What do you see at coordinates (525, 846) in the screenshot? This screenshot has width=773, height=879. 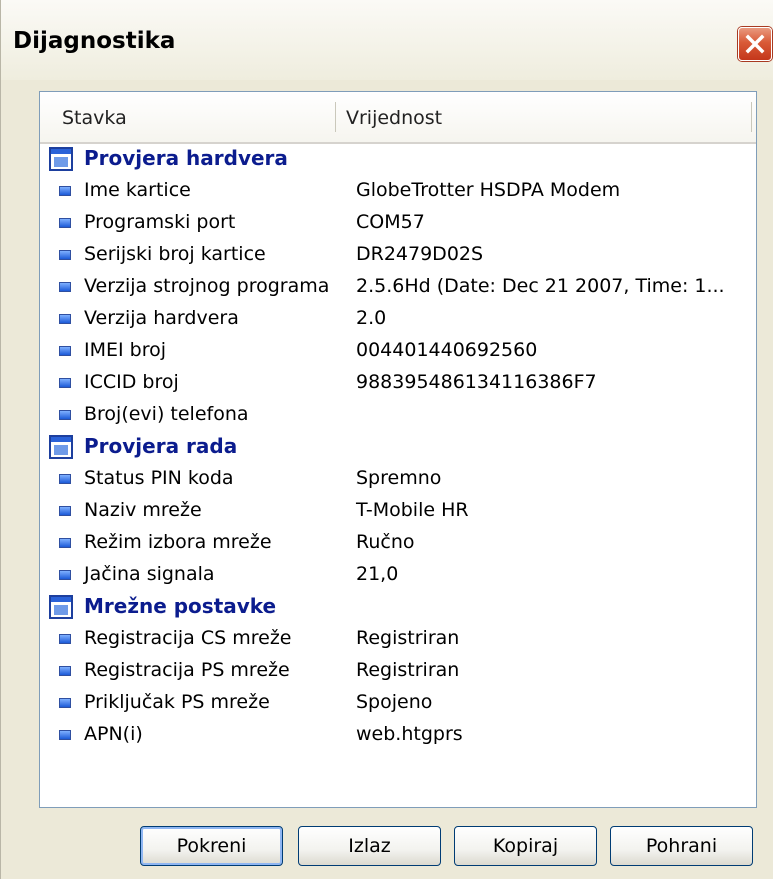 I see `copy-button: Kopiraj` at bounding box center [525, 846].